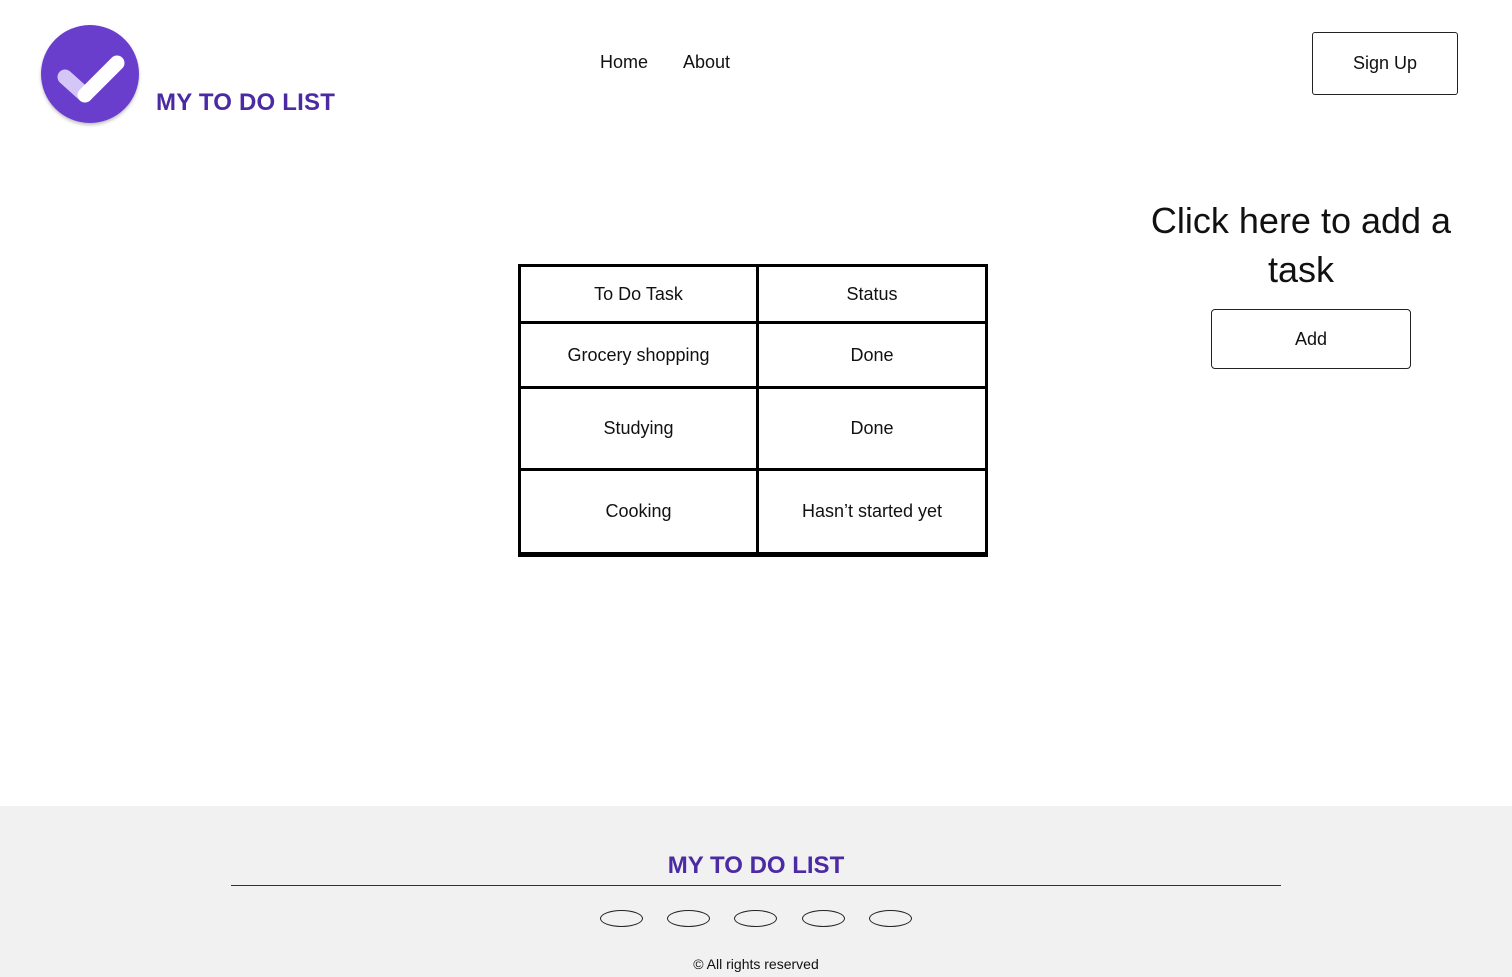  I want to click on task-cell: Studying, so click(638, 428).